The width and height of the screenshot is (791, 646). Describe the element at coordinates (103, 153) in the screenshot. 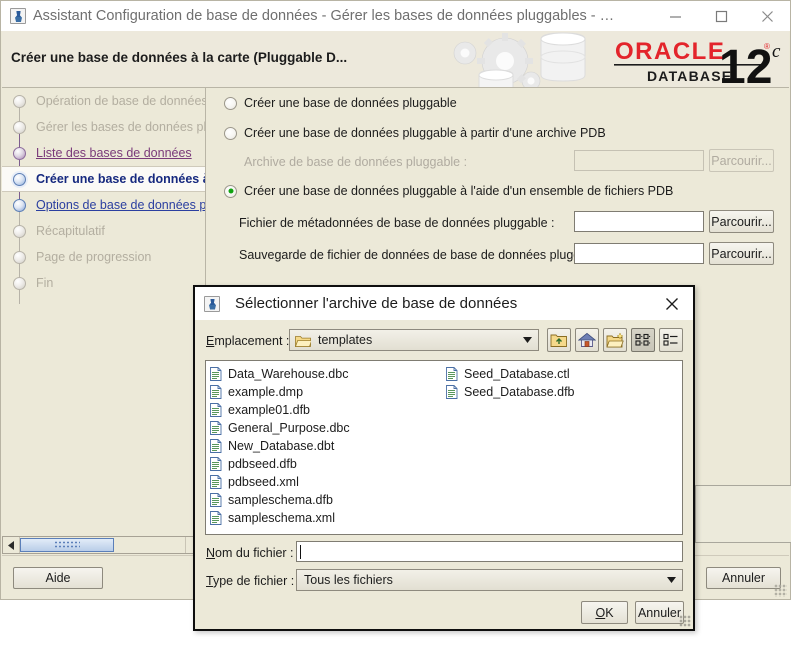

I see `sidebar-item-db-list: Liste des bases de données` at that location.